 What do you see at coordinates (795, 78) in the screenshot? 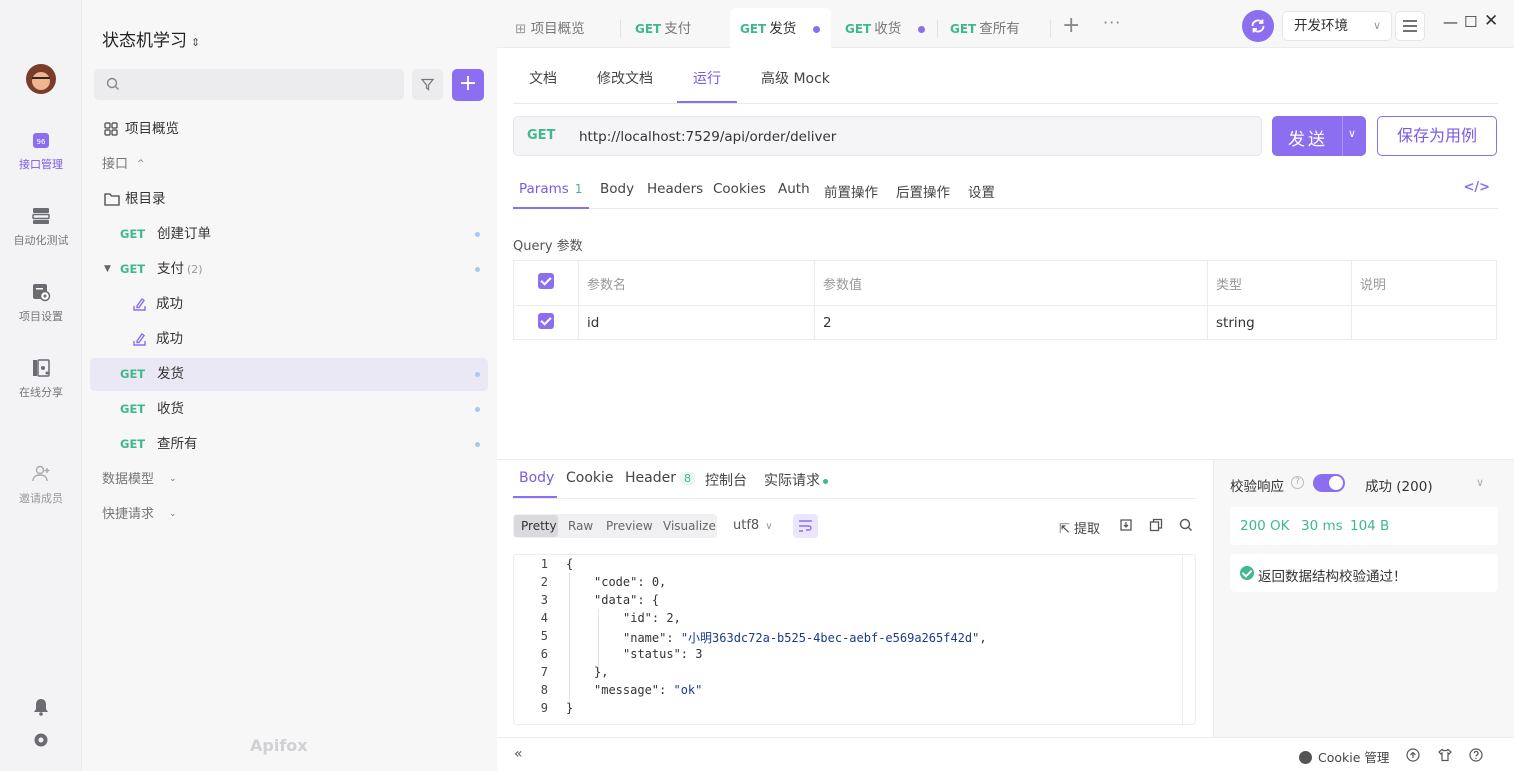
I see `tab-advanced-mock: 高级 Mock` at bounding box center [795, 78].